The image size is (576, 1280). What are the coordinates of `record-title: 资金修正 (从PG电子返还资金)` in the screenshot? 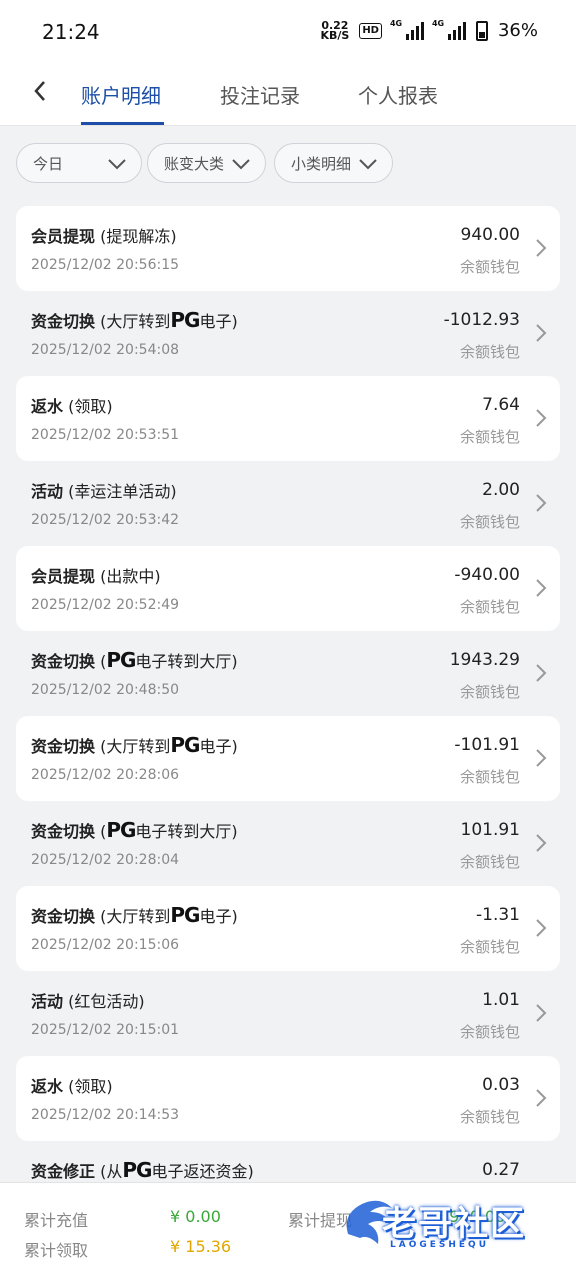 It's located at (142, 1170).